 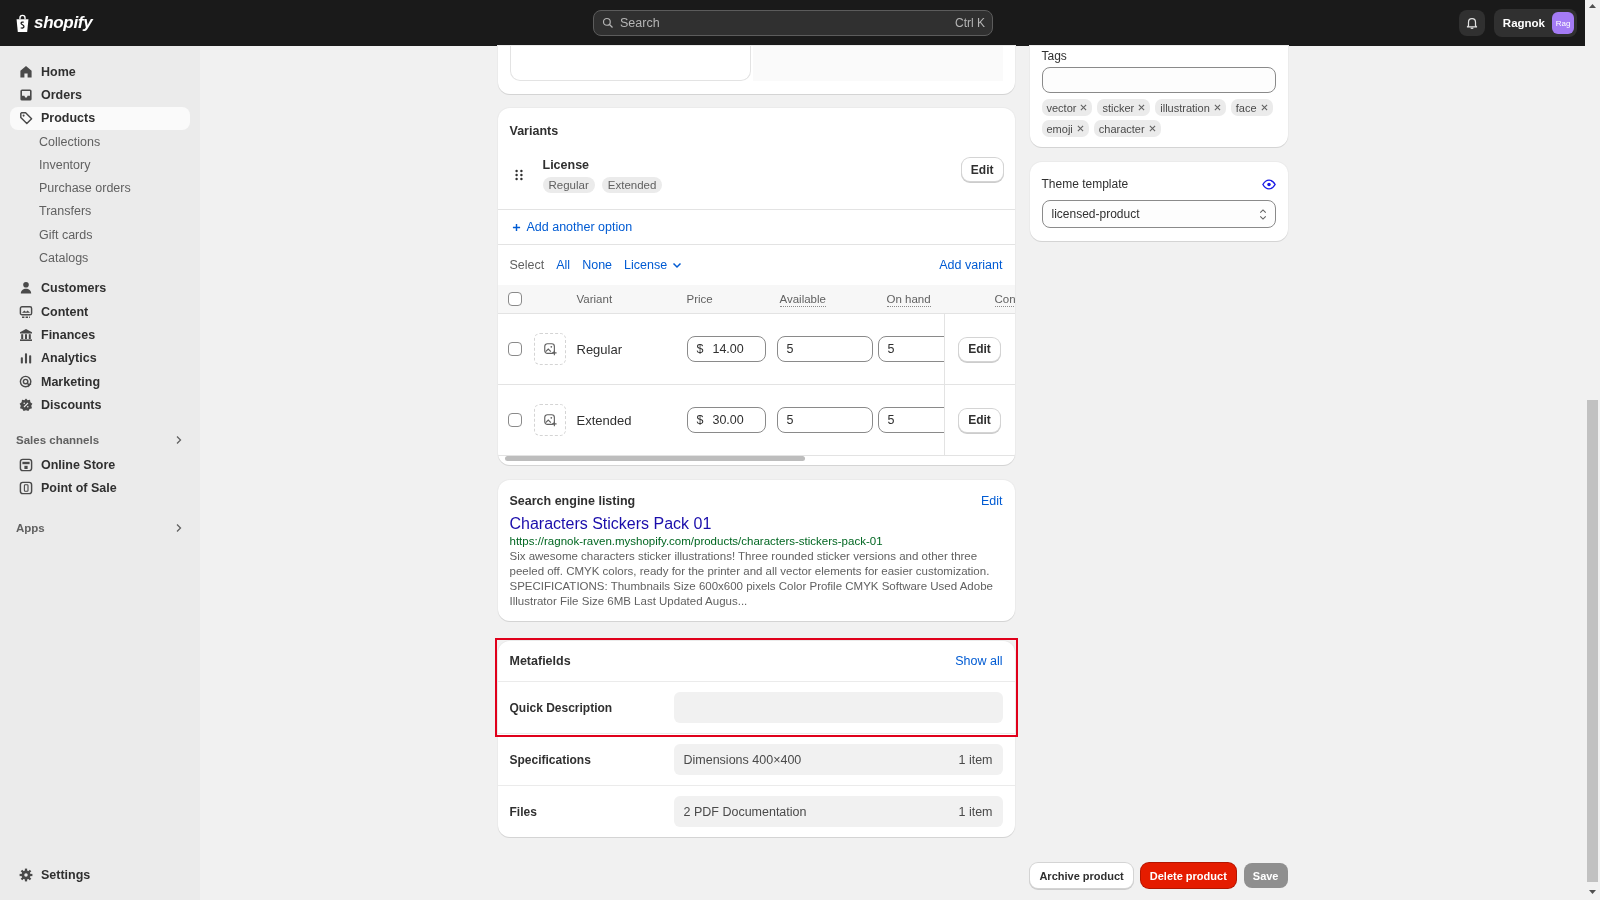 I want to click on tag-chip: vector, so click(x=1067, y=107).